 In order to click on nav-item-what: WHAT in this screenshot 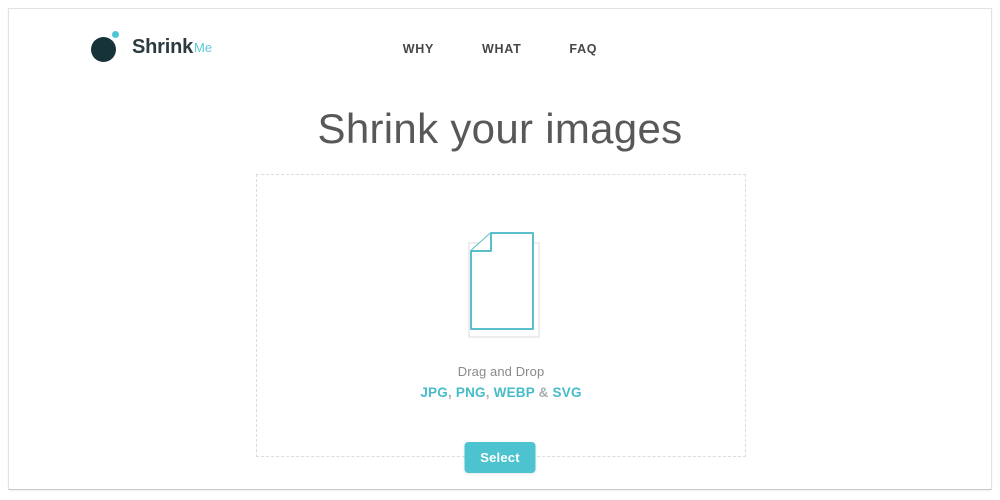, I will do `click(501, 49)`.